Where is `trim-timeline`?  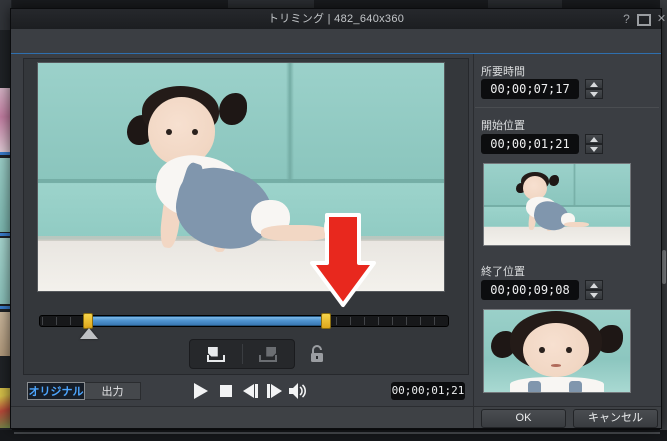 trim-timeline is located at coordinates (244, 326).